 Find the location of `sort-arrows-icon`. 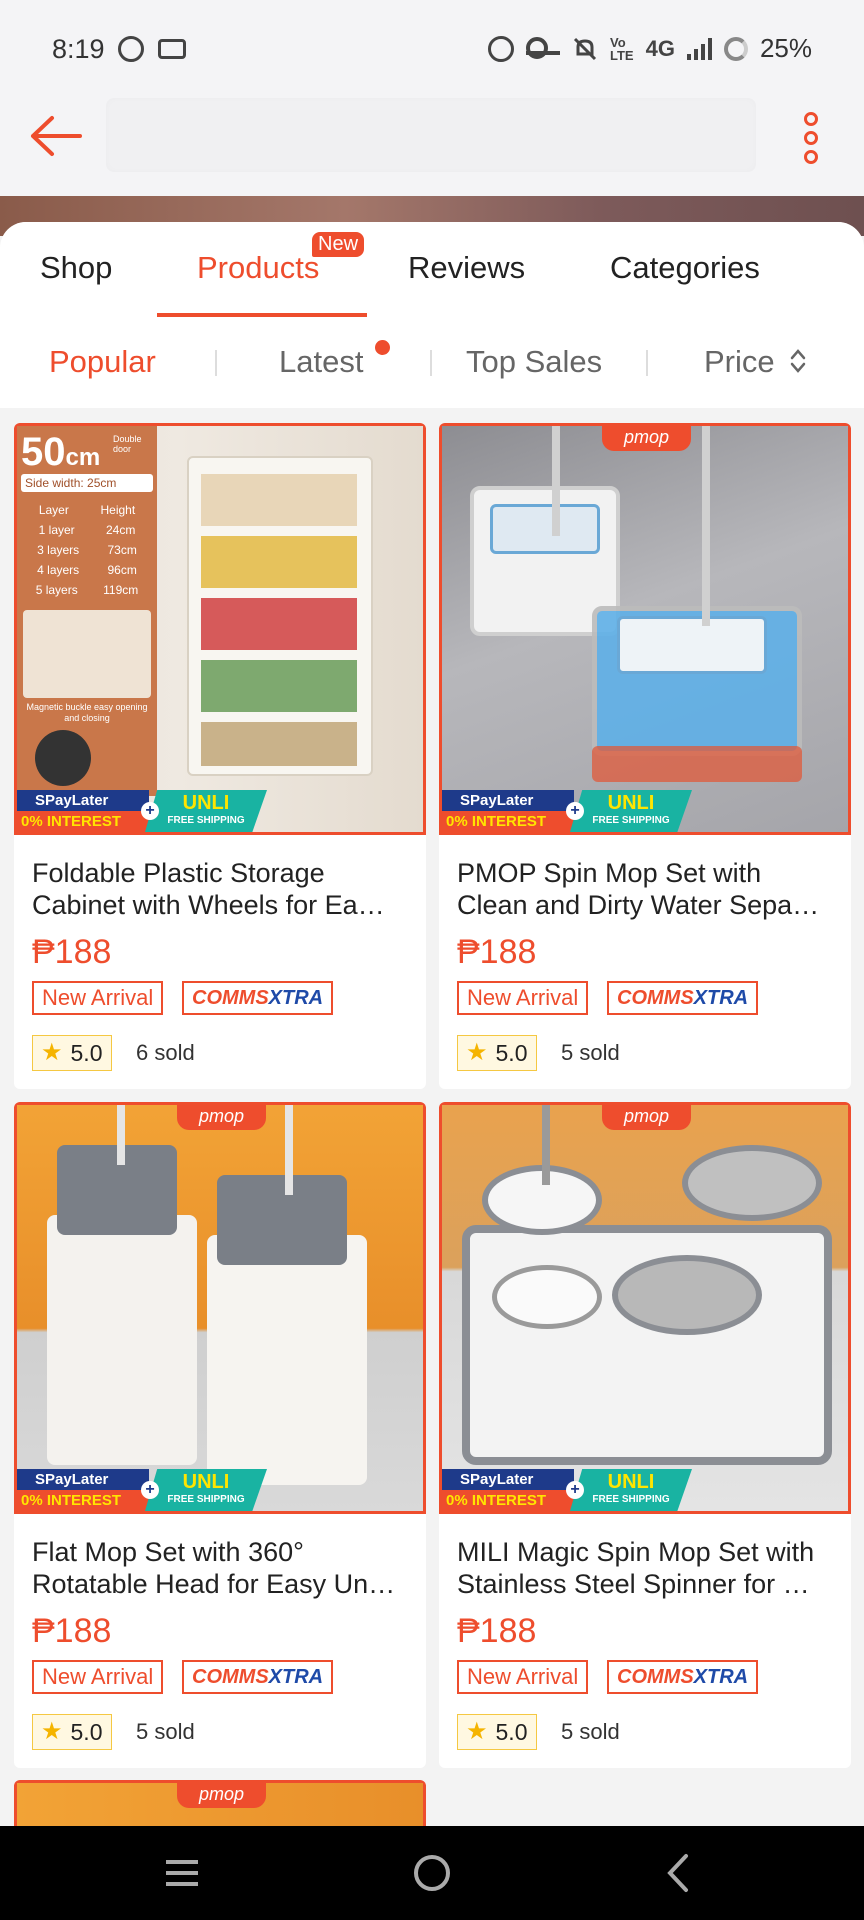

sort-arrows-icon is located at coordinates (798, 361).